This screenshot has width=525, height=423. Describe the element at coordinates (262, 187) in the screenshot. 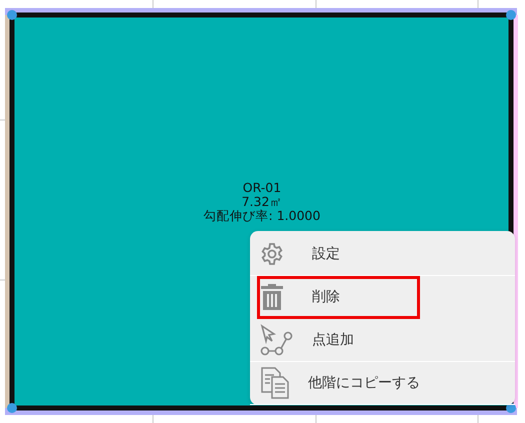

I see `room-name: OR-01` at that location.